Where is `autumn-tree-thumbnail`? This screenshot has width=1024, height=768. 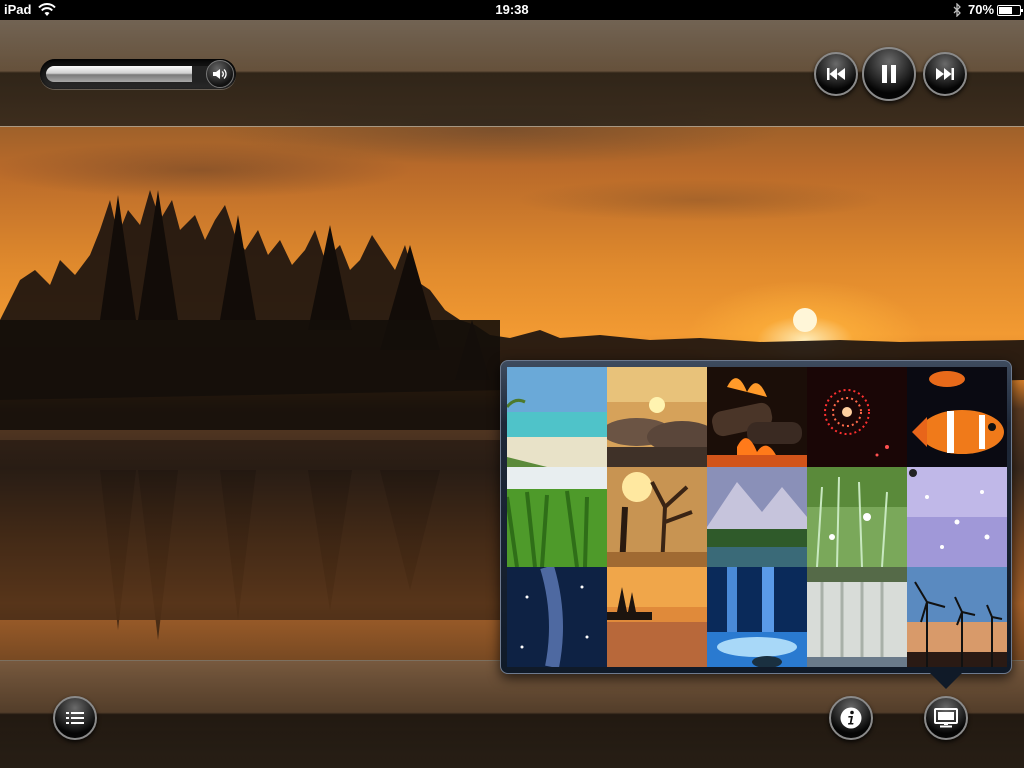 autumn-tree-thumbnail is located at coordinates (657, 517).